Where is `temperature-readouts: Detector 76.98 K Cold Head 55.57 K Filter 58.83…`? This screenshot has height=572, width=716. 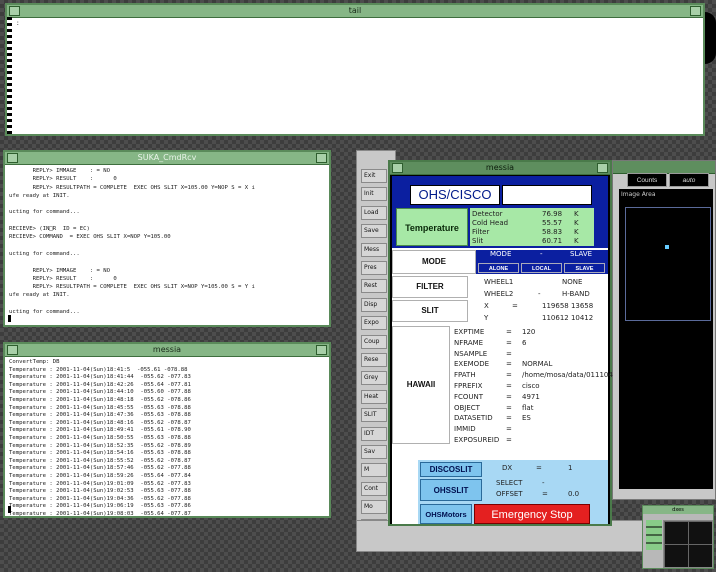 temperature-readouts: Detector 76.98 K Cold Head 55.57 K Filter 58.83… is located at coordinates (532, 227).